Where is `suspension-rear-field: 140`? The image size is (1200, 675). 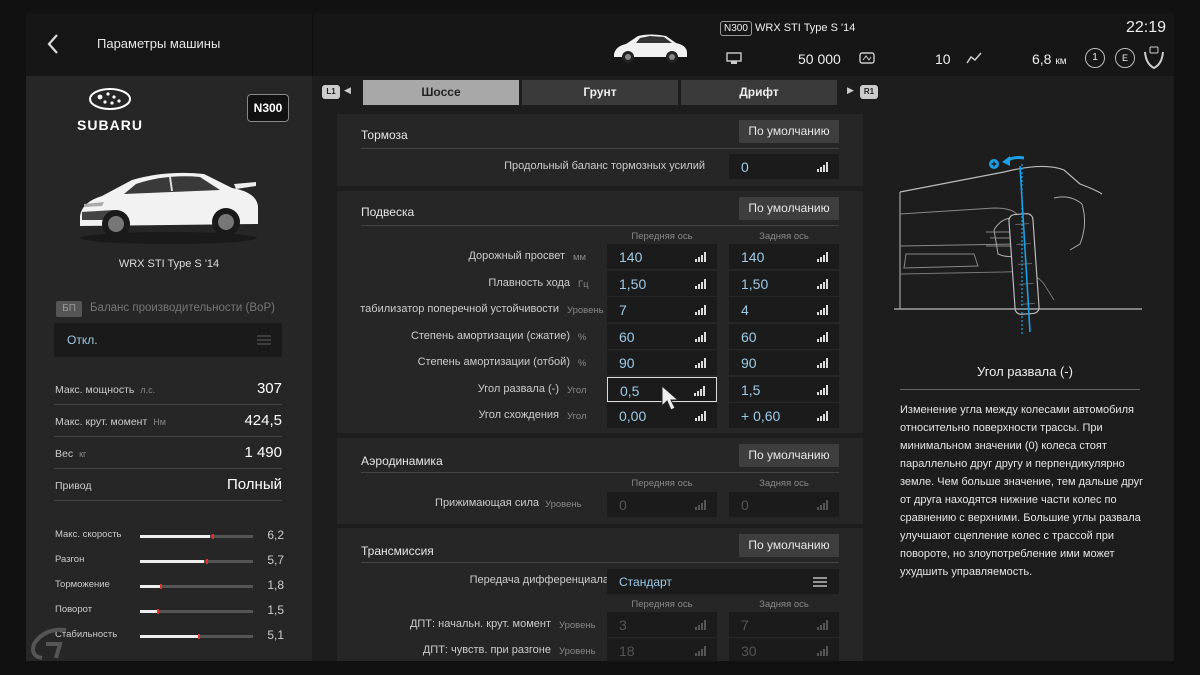
suspension-rear-field: 140 is located at coordinates (784, 256).